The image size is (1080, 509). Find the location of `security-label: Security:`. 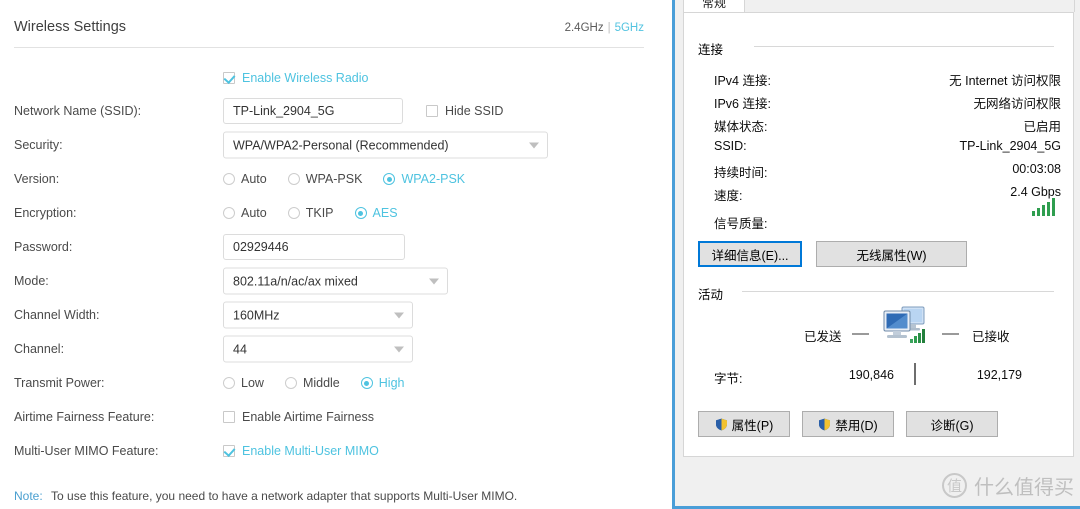

security-label: Security: is located at coordinates (38, 145).